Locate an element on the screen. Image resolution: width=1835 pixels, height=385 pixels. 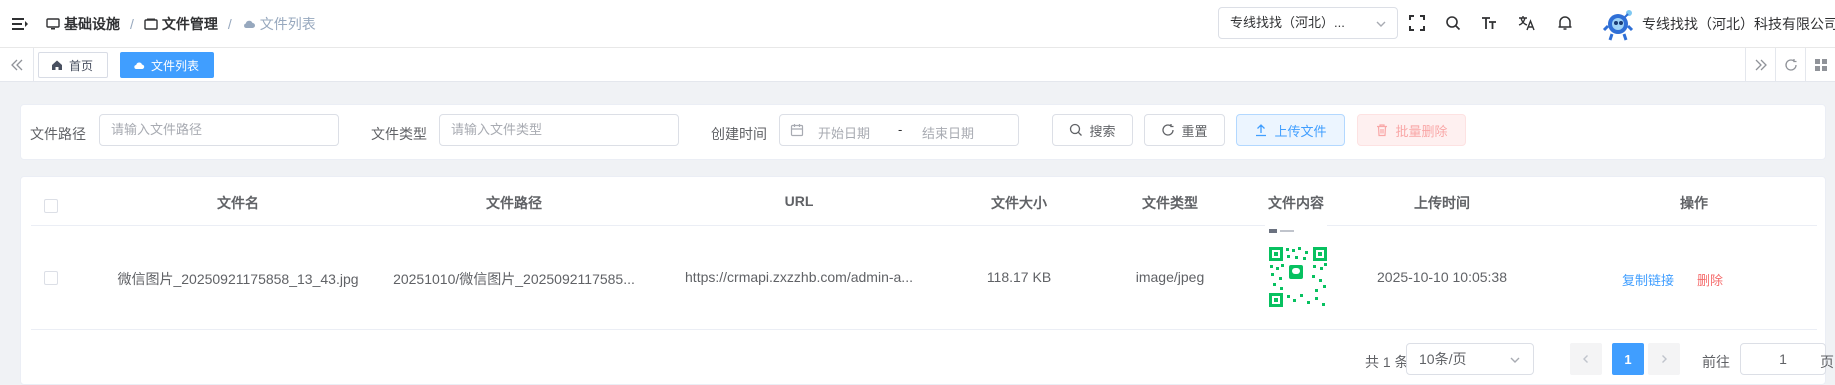
goto-page-input: 1 is located at coordinates (1783, 359).